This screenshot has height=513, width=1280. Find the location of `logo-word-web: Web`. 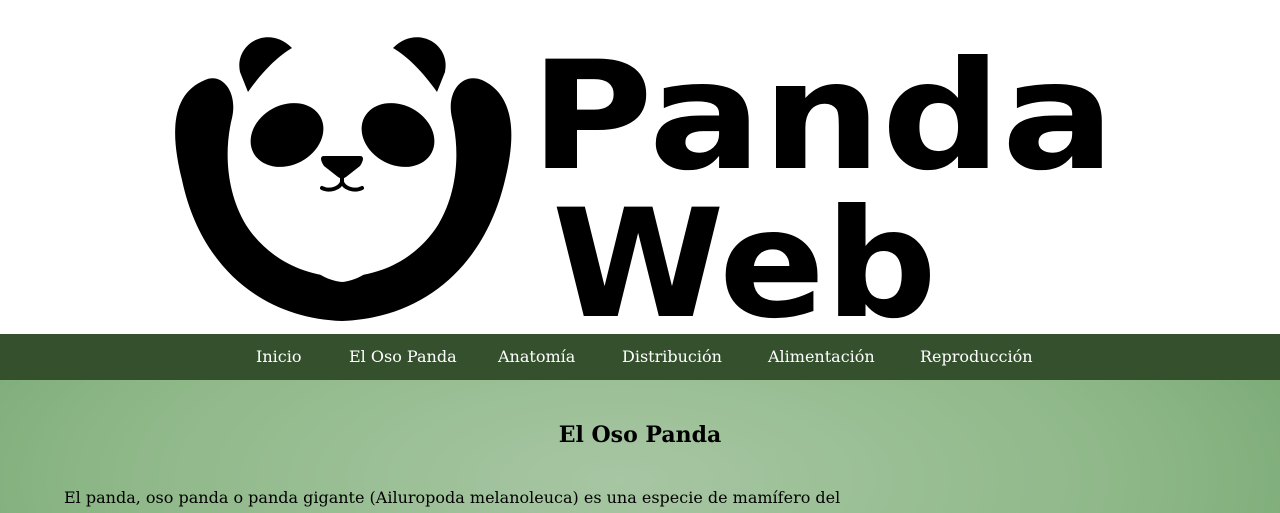

logo-word-web: Web is located at coordinates (744, 256).